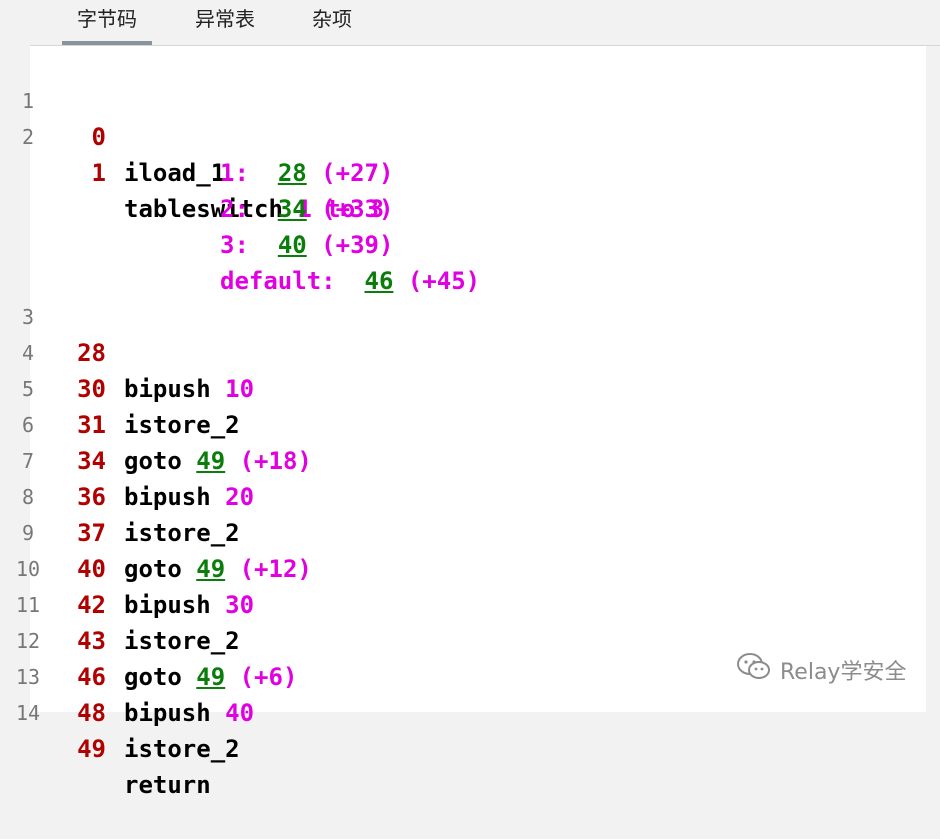  I want to click on code-line: 9 40 bipush 30, so click(127, 549).